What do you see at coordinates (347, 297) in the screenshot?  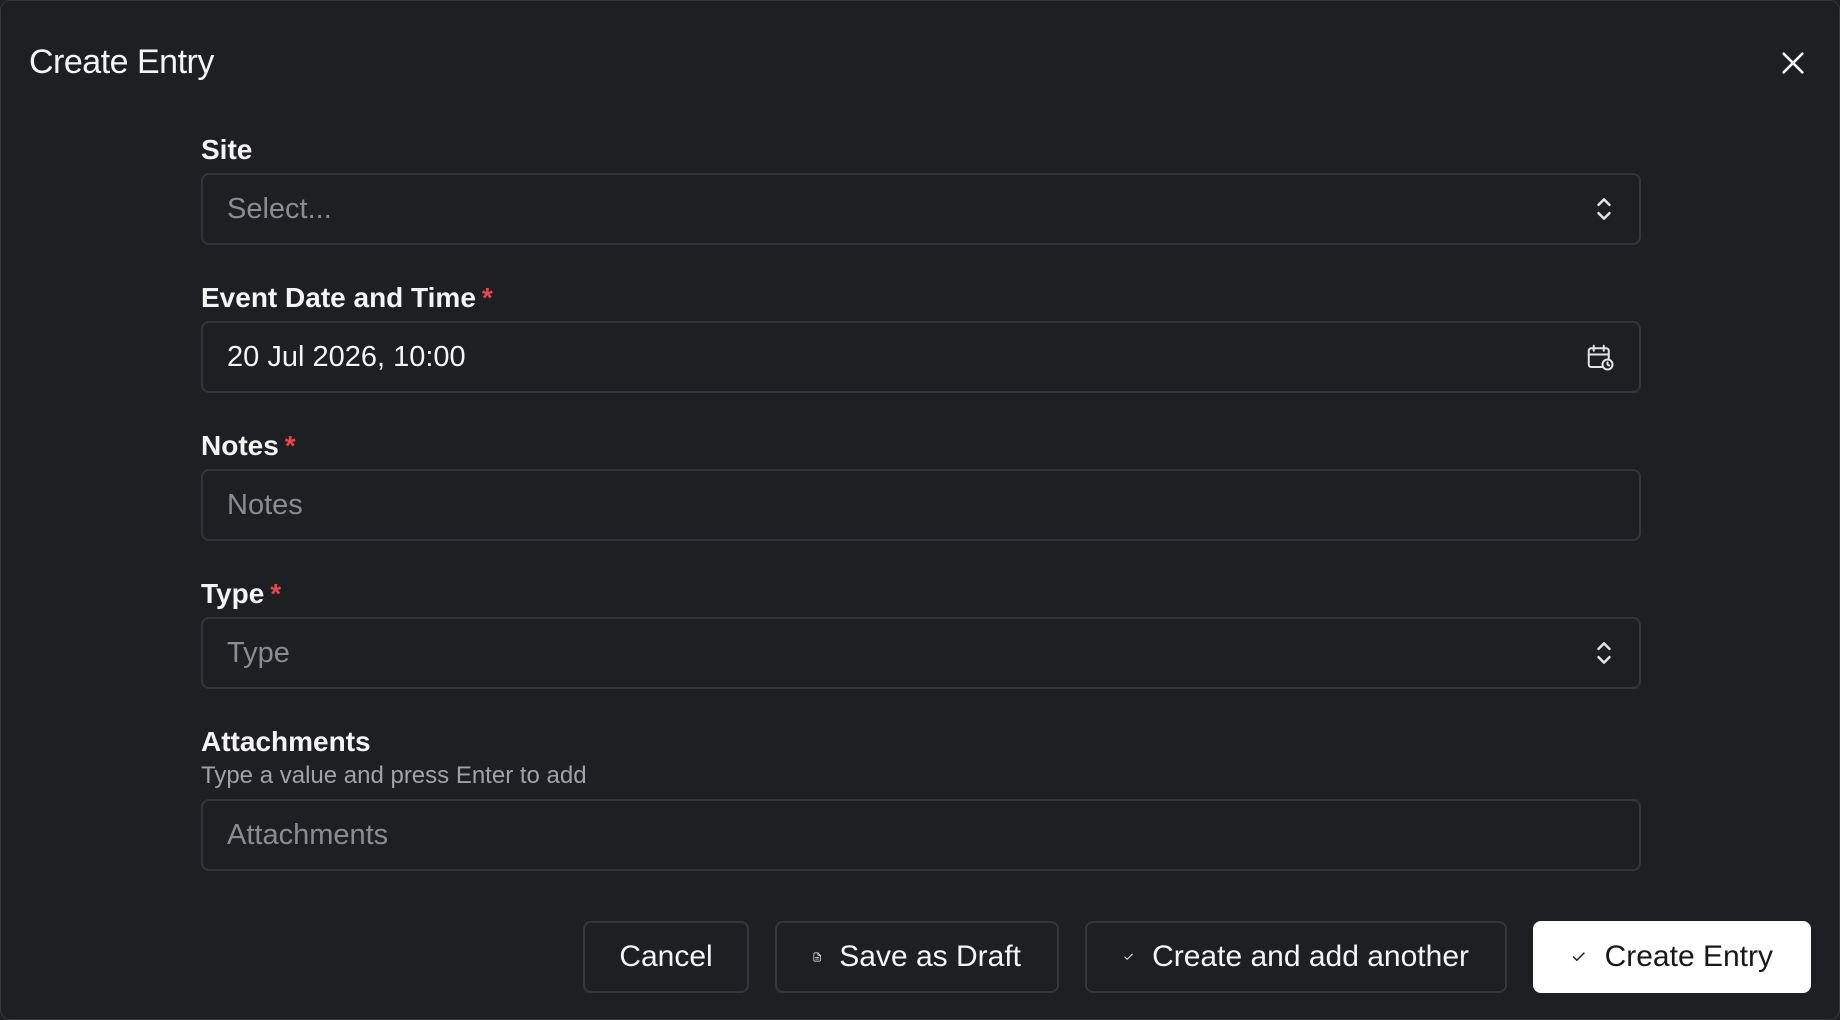 I see `event-date-label: Event Date and Time *` at bounding box center [347, 297].